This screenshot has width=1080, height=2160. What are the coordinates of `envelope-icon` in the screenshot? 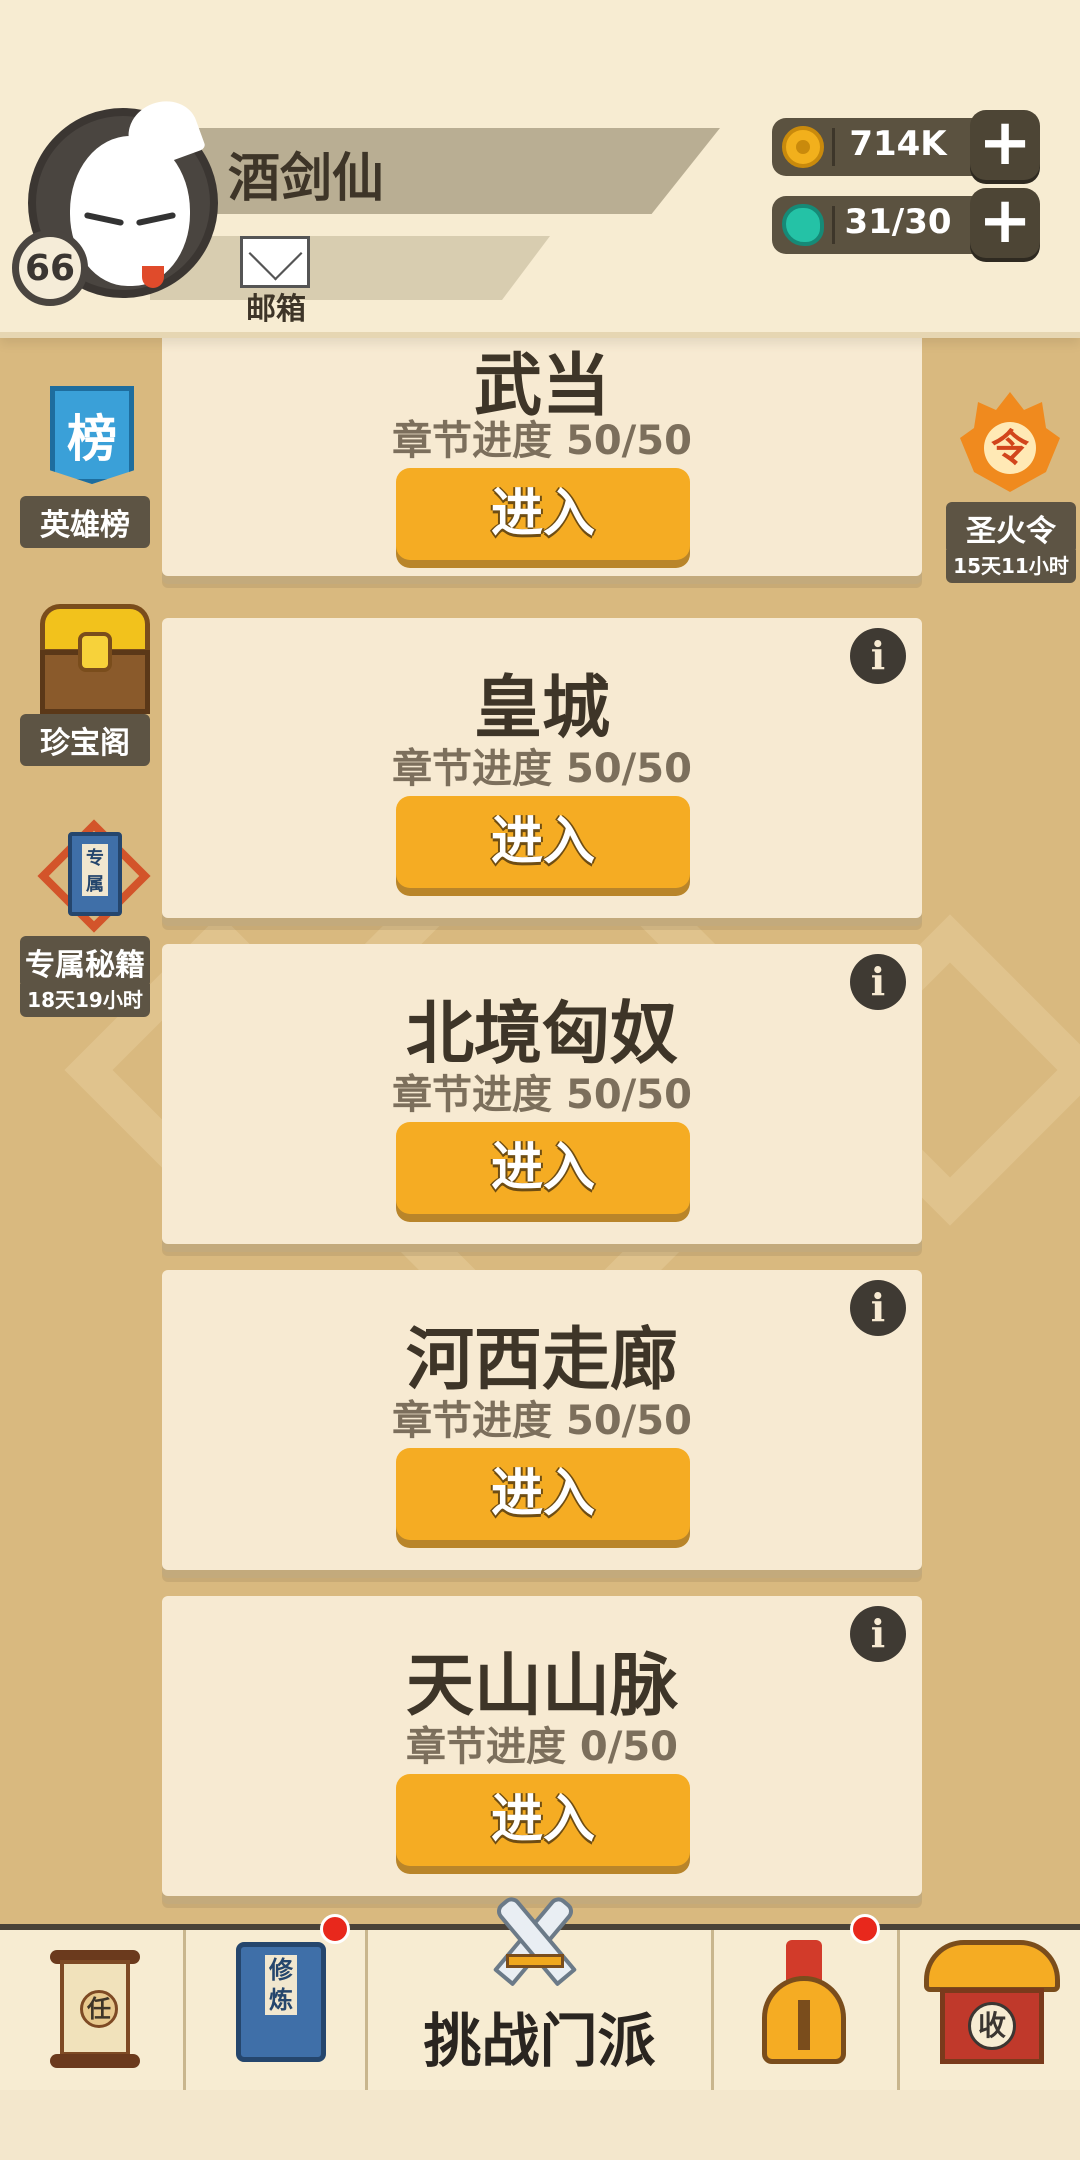 It's located at (275, 262).